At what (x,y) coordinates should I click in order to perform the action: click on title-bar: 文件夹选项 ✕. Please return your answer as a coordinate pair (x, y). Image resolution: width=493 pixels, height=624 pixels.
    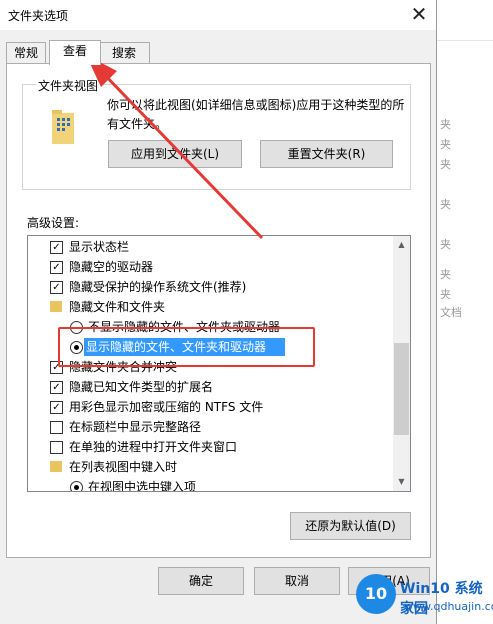
    Looking at the image, I should click on (218, 15).